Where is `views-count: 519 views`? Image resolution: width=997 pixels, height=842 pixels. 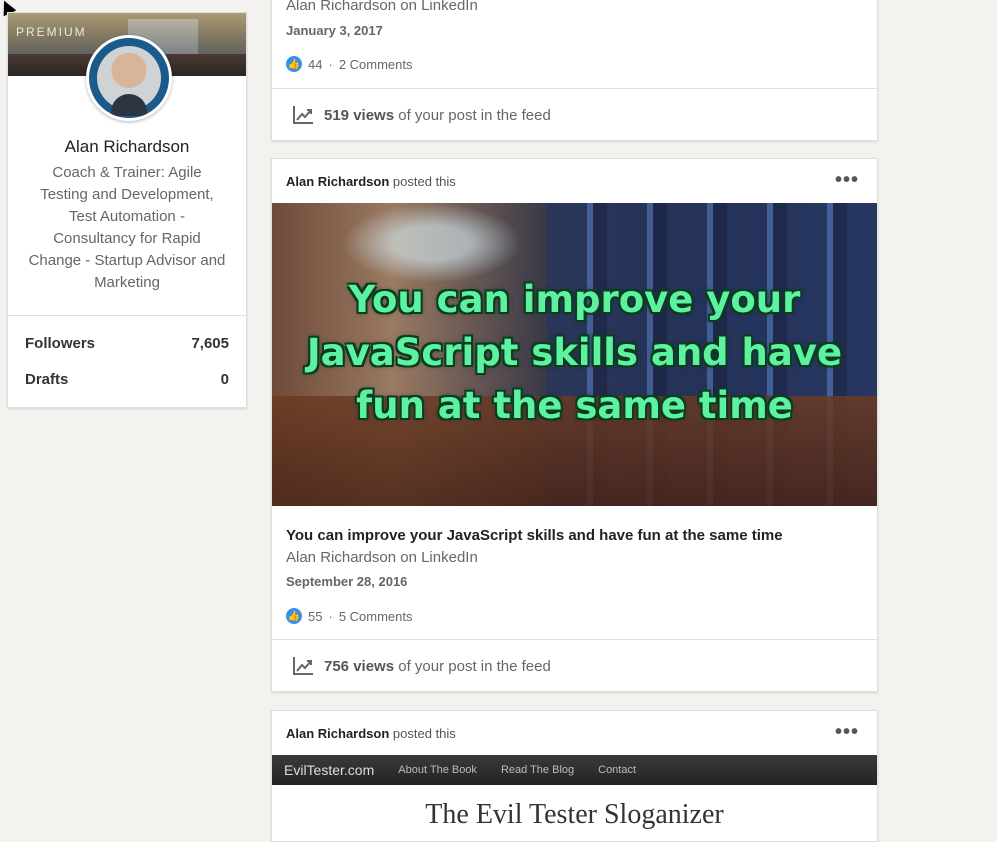 views-count: 519 views is located at coordinates (359, 115).